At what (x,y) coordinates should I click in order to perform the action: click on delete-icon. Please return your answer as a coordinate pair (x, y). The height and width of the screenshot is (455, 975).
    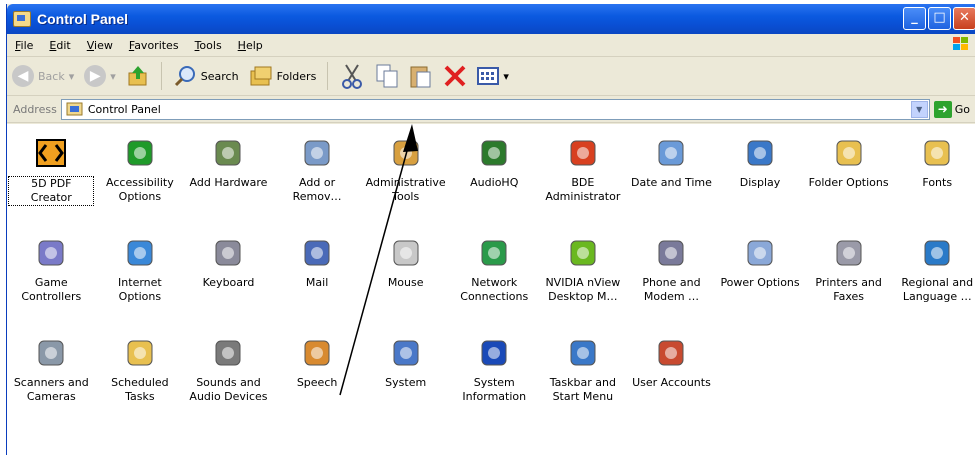
    Looking at the image, I should click on (455, 76).